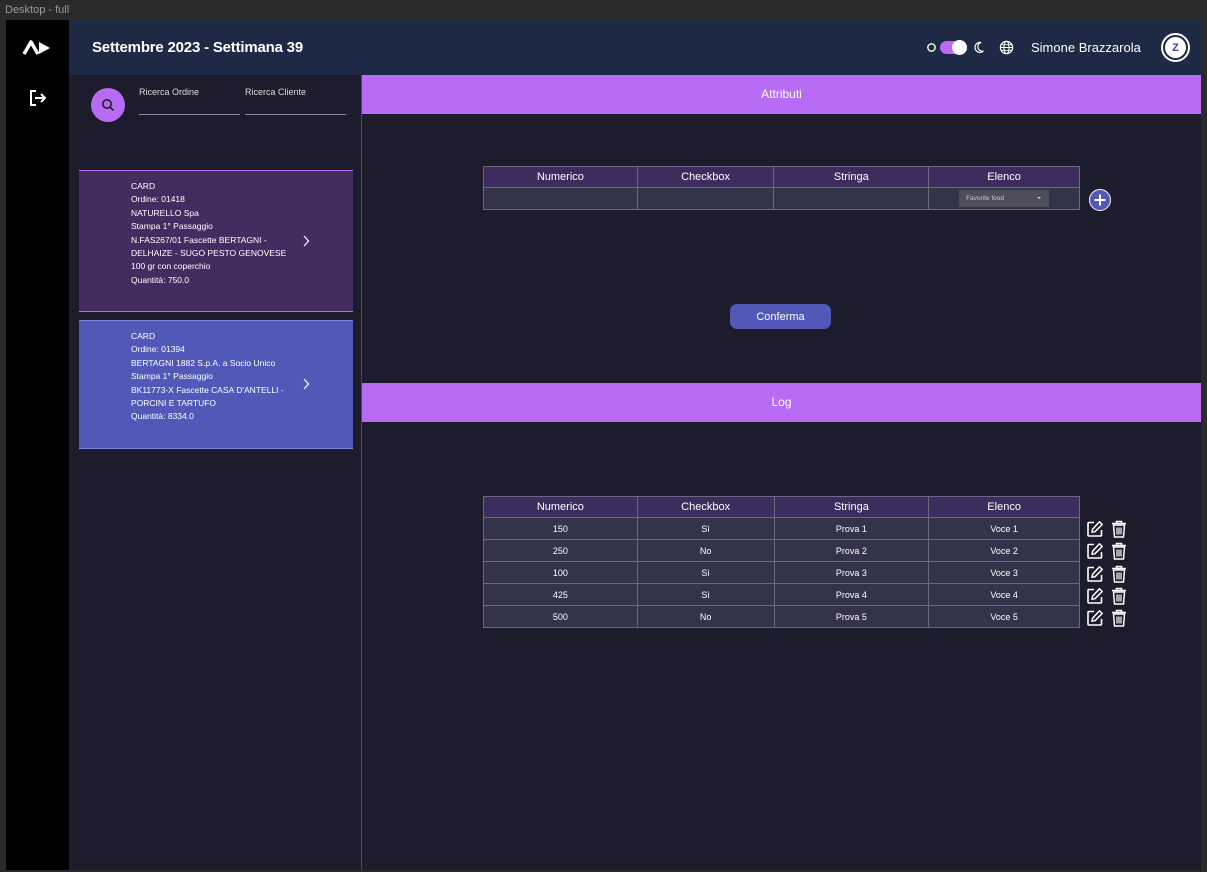 This screenshot has height=872, width=1207. I want to click on search-button, so click(108, 105).